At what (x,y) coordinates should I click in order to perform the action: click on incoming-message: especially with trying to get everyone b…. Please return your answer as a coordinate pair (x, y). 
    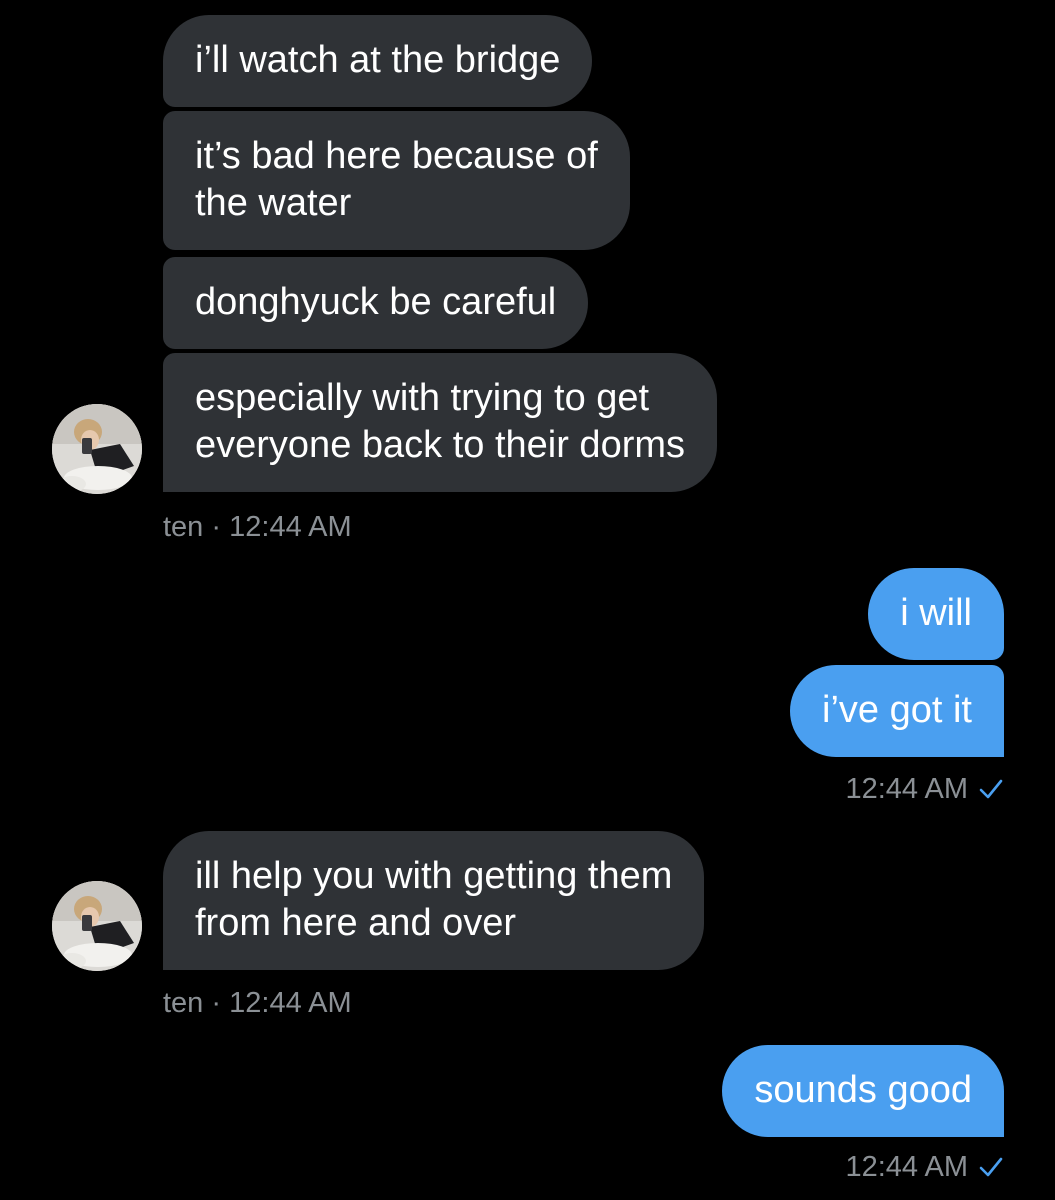
    Looking at the image, I should click on (440, 422).